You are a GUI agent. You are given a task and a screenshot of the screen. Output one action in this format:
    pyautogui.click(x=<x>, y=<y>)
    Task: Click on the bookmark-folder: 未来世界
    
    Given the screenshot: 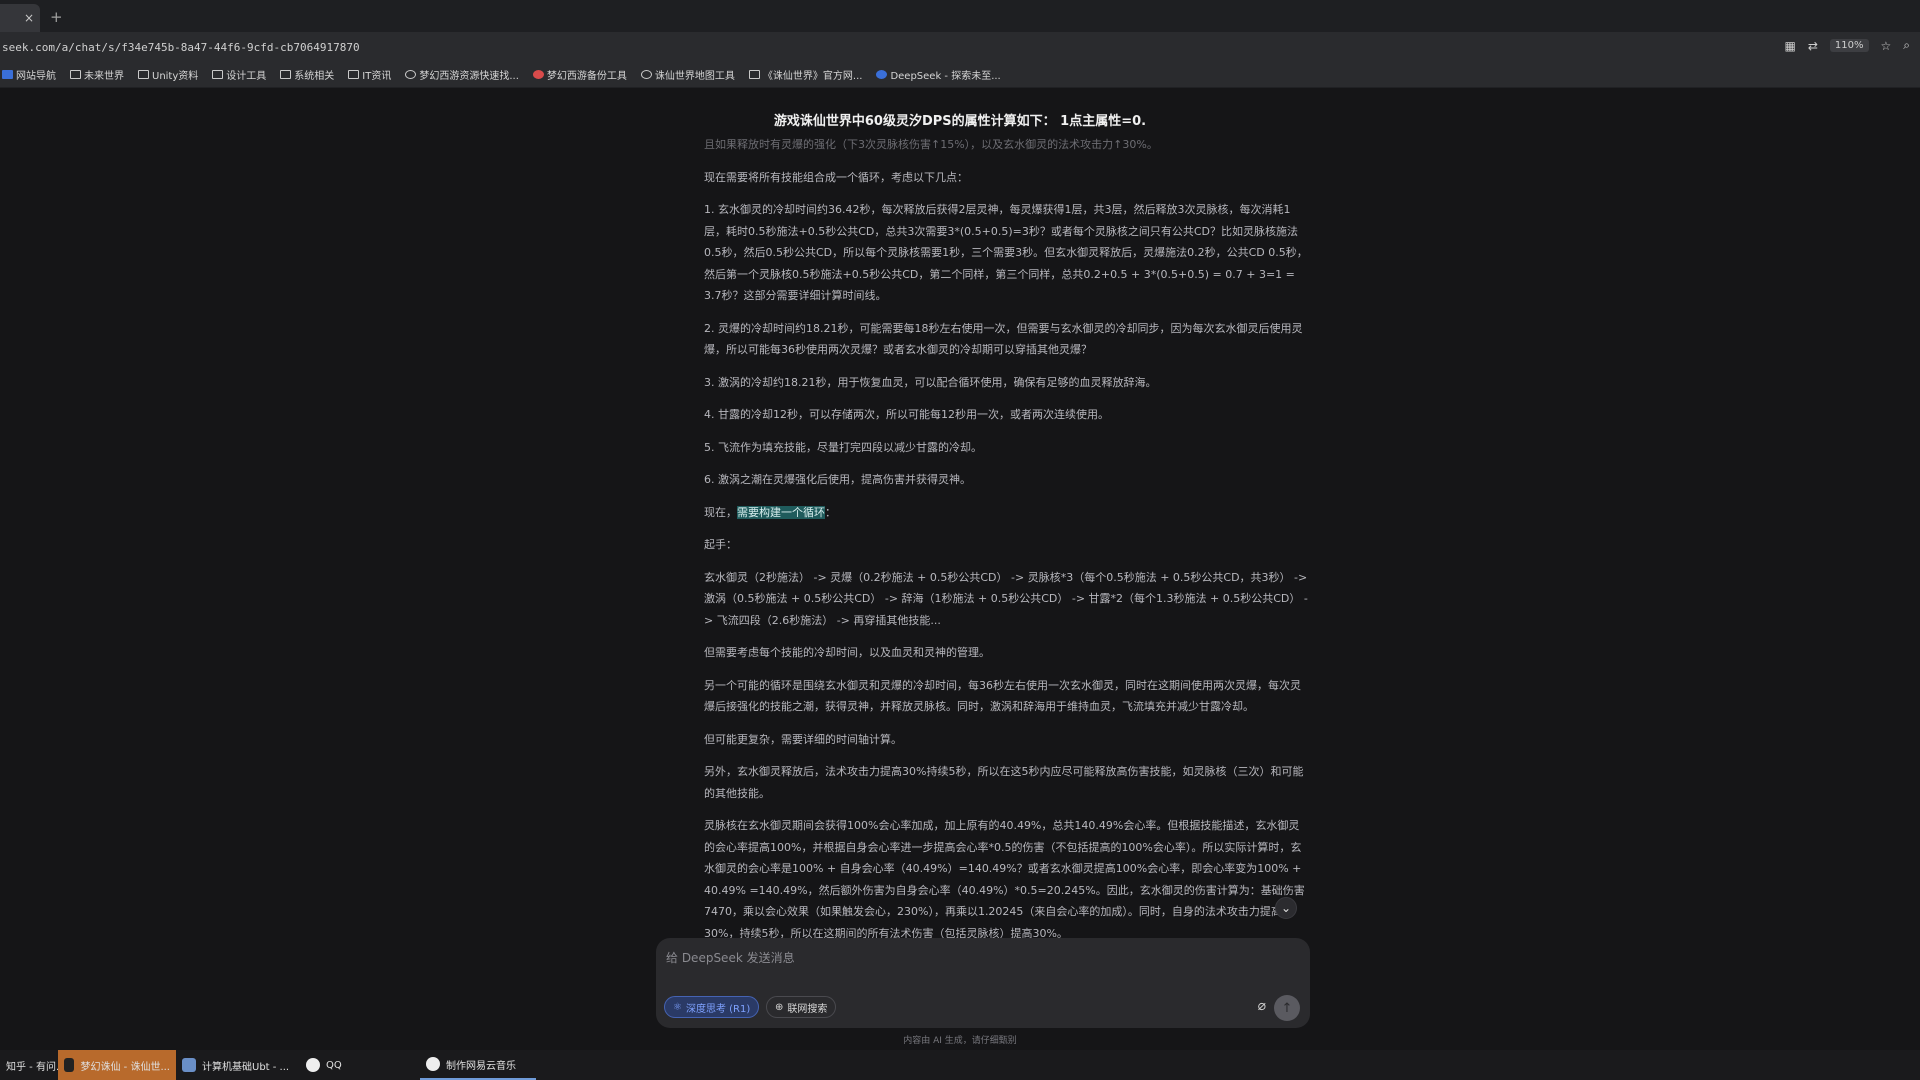 What is the action you would take?
    pyautogui.click(x=97, y=74)
    